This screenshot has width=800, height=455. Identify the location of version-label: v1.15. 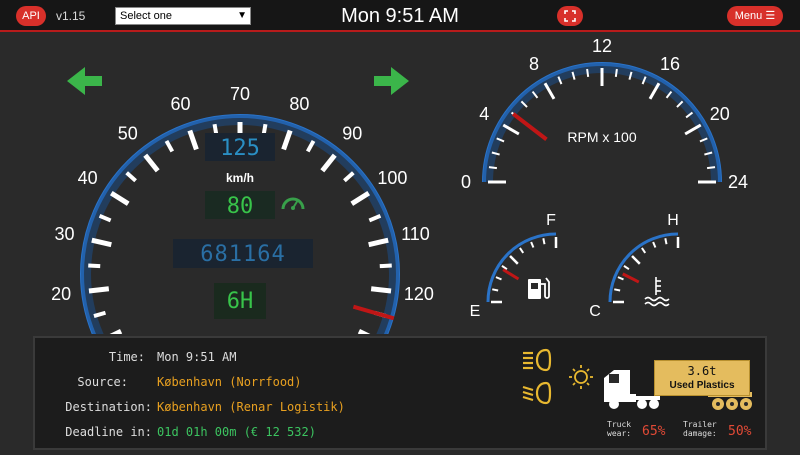
(71, 16).